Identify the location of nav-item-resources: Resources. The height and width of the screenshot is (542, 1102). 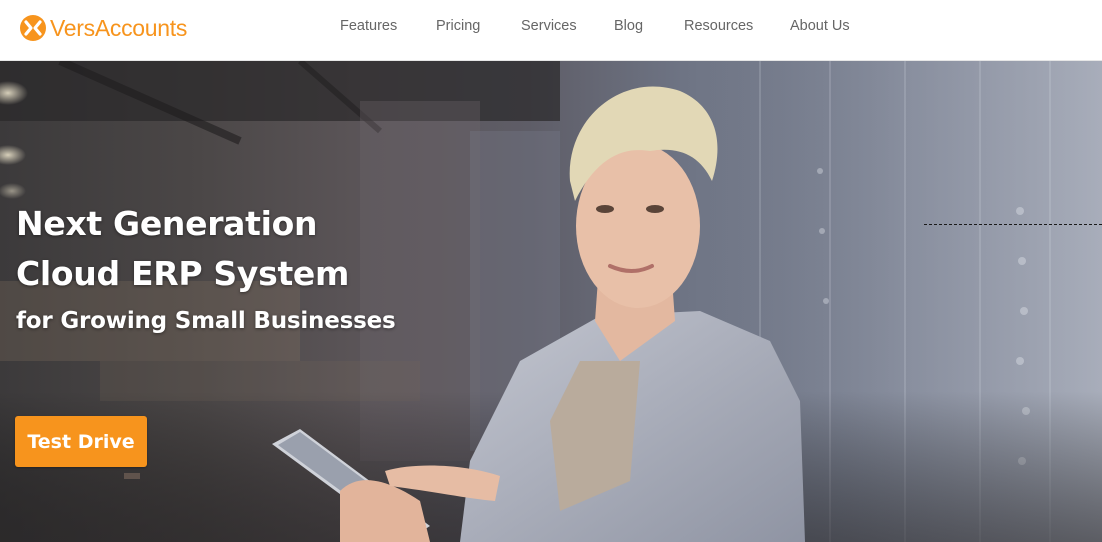
(718, 26).